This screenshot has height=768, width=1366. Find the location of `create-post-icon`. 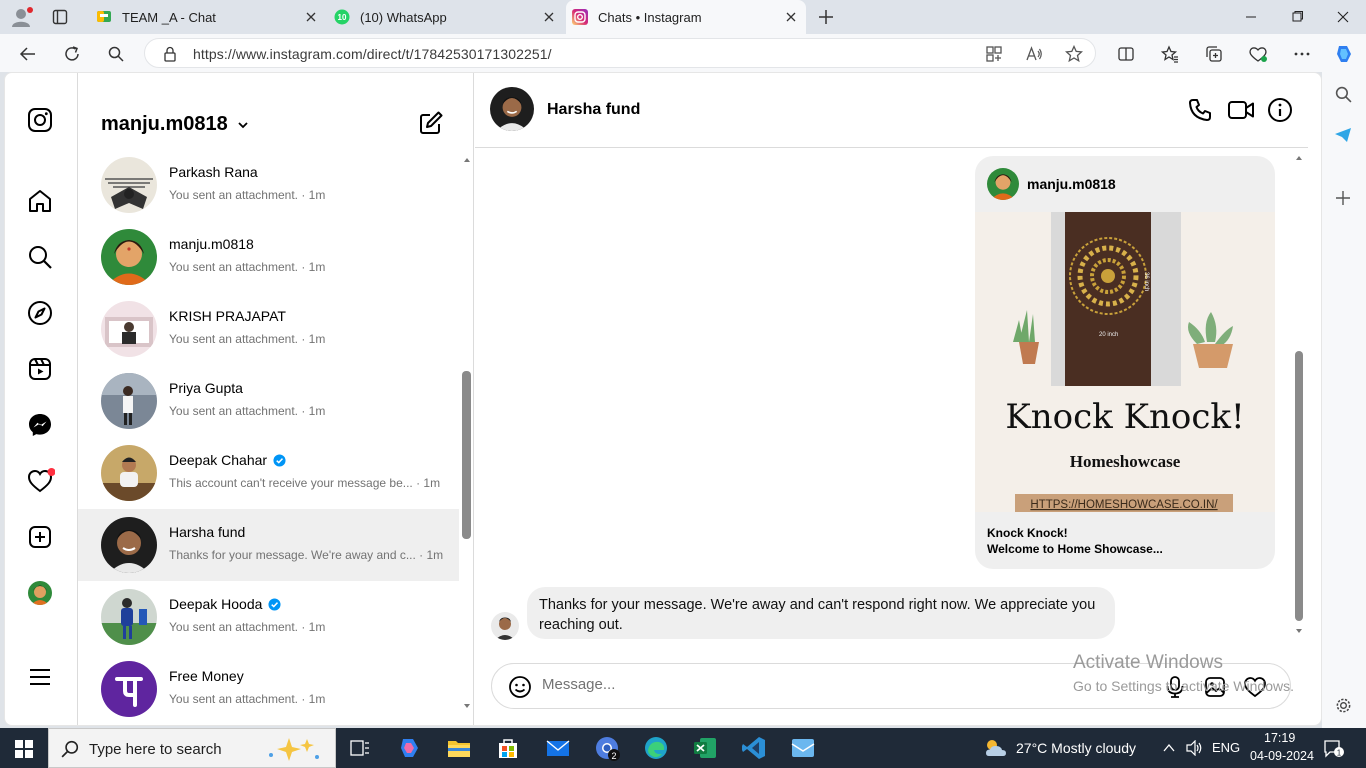

create-post-icon is located at coordinates (40, 537).